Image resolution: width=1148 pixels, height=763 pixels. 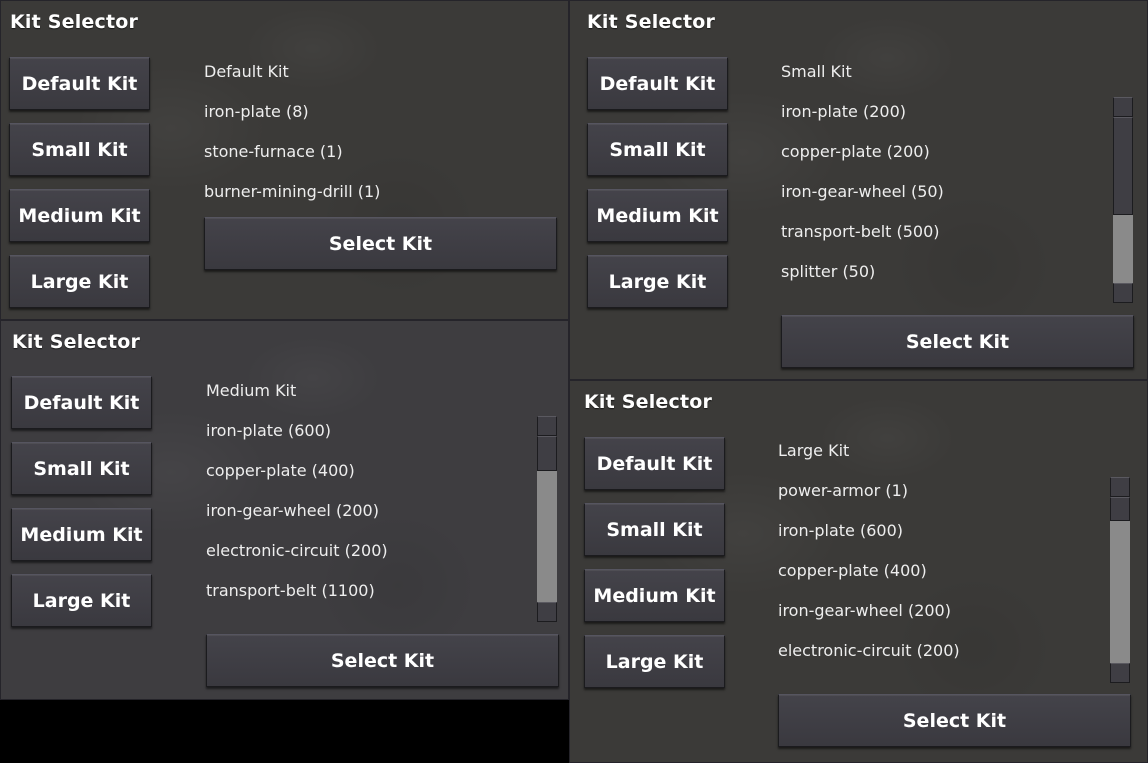 I want to click on kit-name-label: Default Kit, so click(x=246, y=71).